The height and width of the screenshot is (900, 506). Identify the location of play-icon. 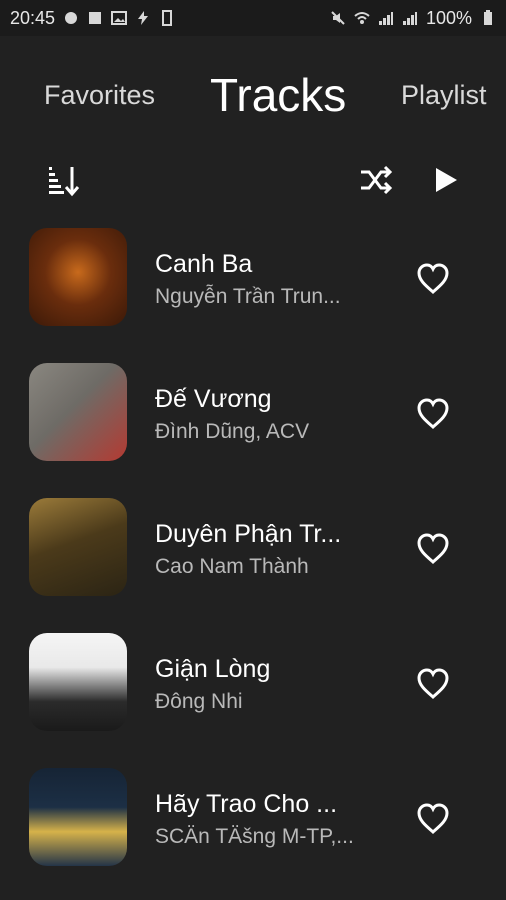
(446, 180).